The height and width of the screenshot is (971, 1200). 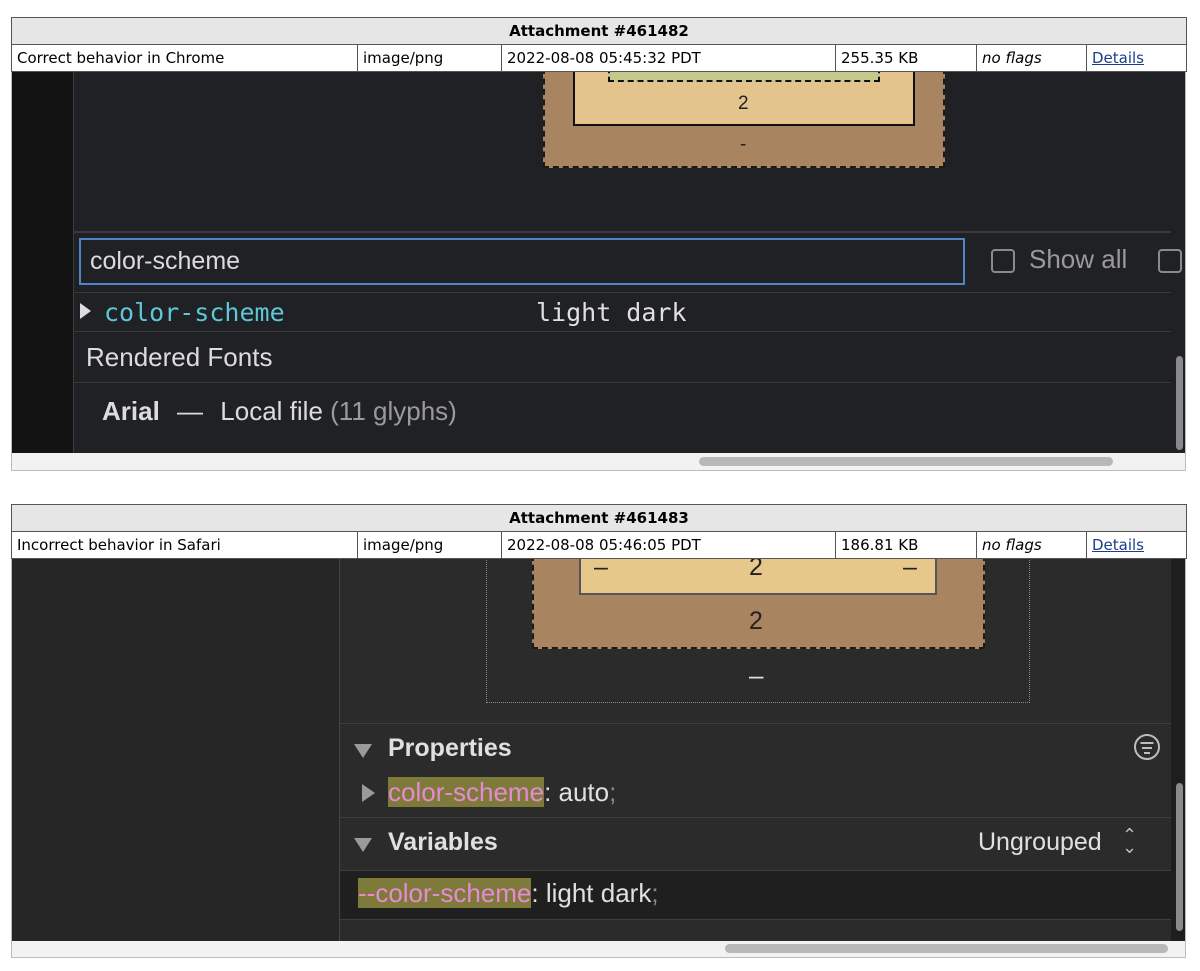 I want to click on variable-row: --color-scheme: light dark;, so click(x=755, y=895).